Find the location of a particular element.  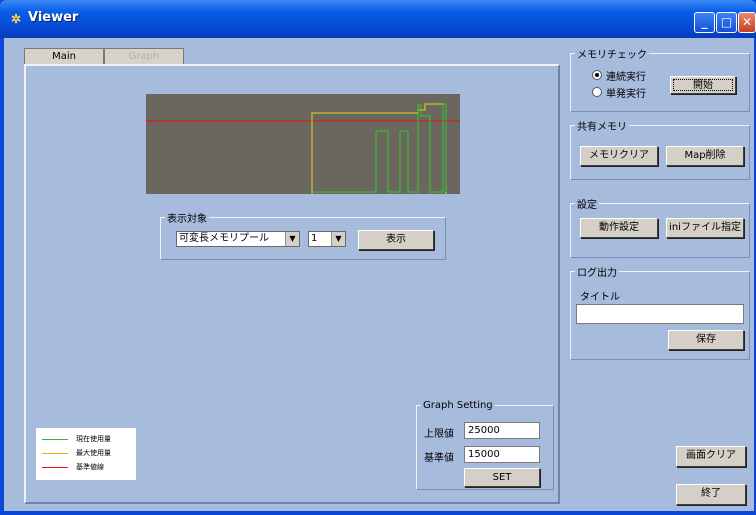

shared-memory-legend: 共有メモリ is located at coordinates (602, 125).